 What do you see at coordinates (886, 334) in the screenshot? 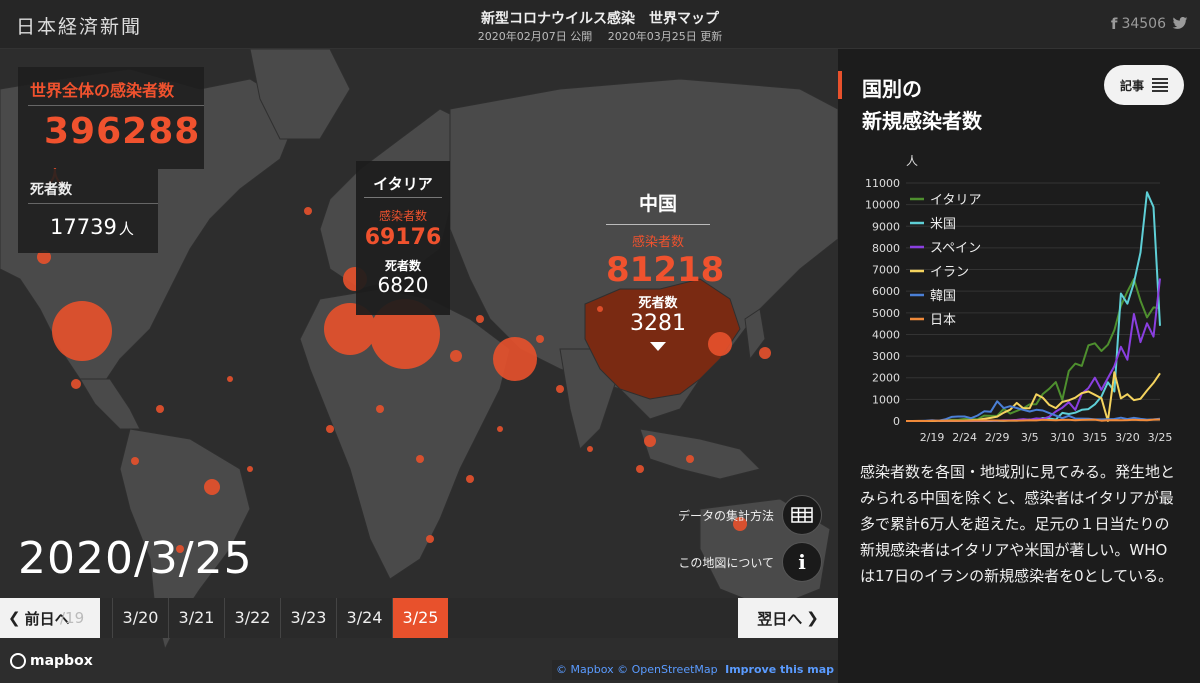
I see `y-tick-label: 4000` at bounding box center [886, 334].